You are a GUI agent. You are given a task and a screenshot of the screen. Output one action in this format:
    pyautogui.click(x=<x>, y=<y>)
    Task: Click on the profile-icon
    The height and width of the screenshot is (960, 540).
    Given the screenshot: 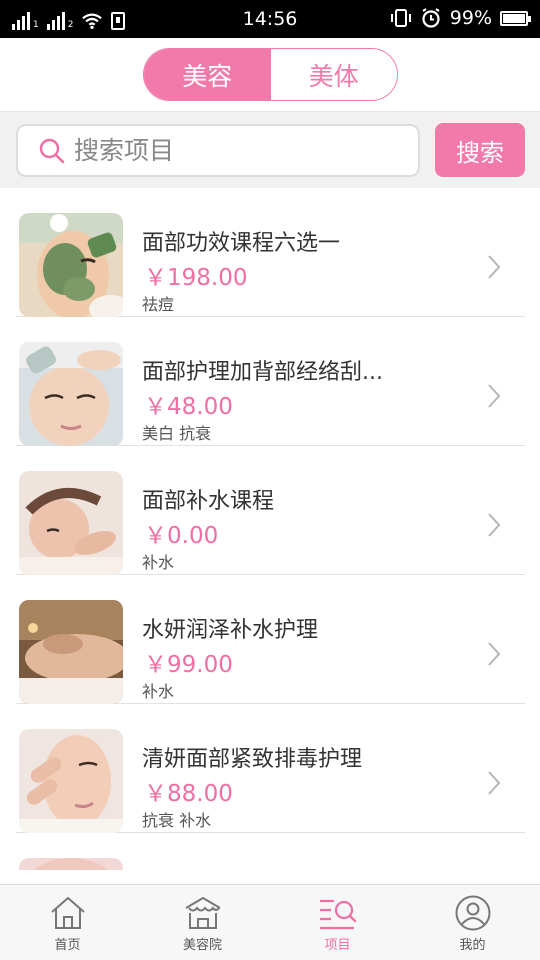 What is the action you would take?
    pyautogui.click(x=472, y=913)
    